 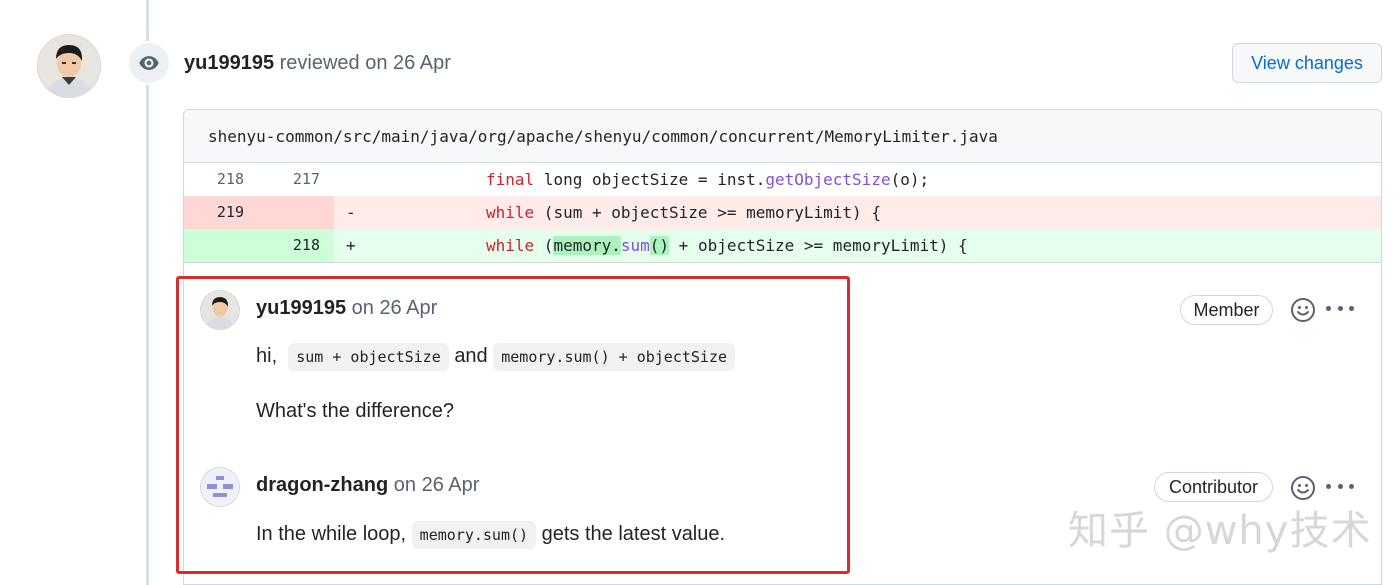 I want to click on eye-icon, so click(x=149, y=63).